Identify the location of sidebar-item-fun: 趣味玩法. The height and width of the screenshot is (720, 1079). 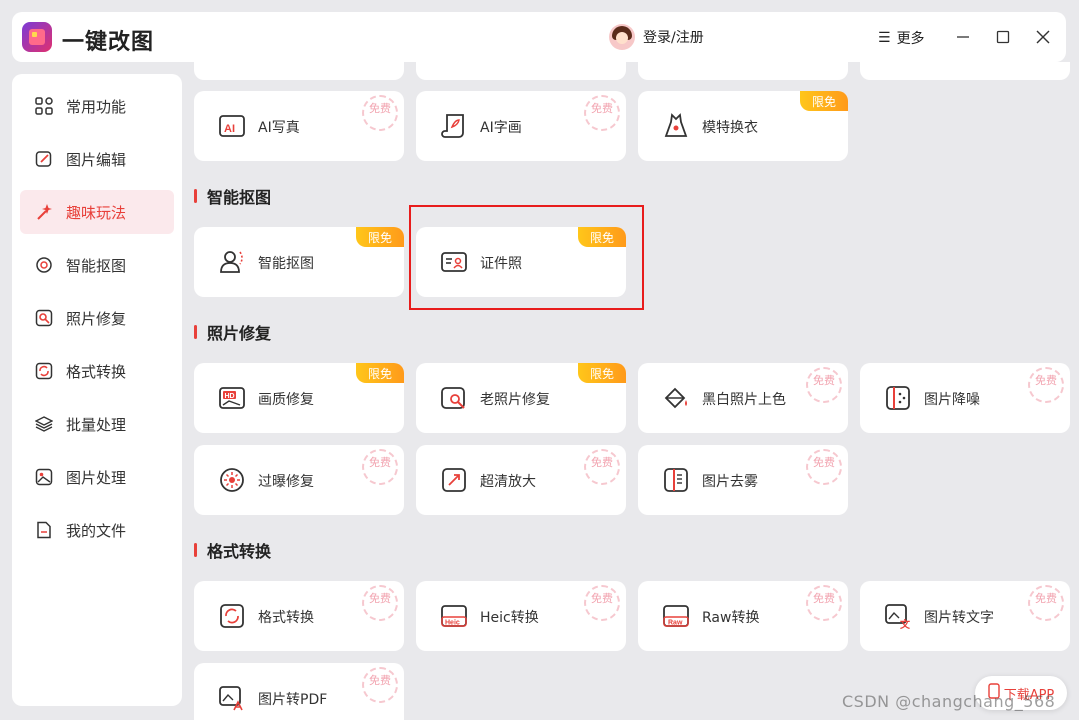
(97, 212).